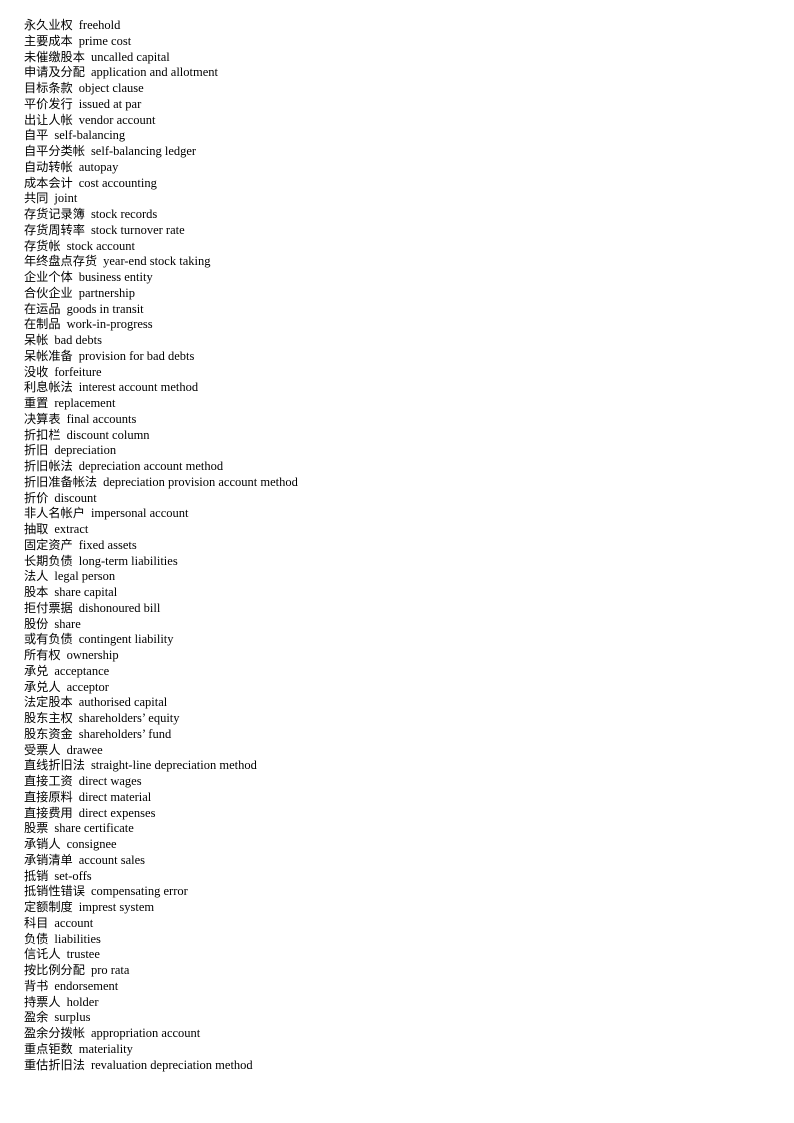 Image resolution: width=794 pixels, height=1123 pixels. I want to click on glossary-entry: 在运品 goods in transit, so click(409, 310).